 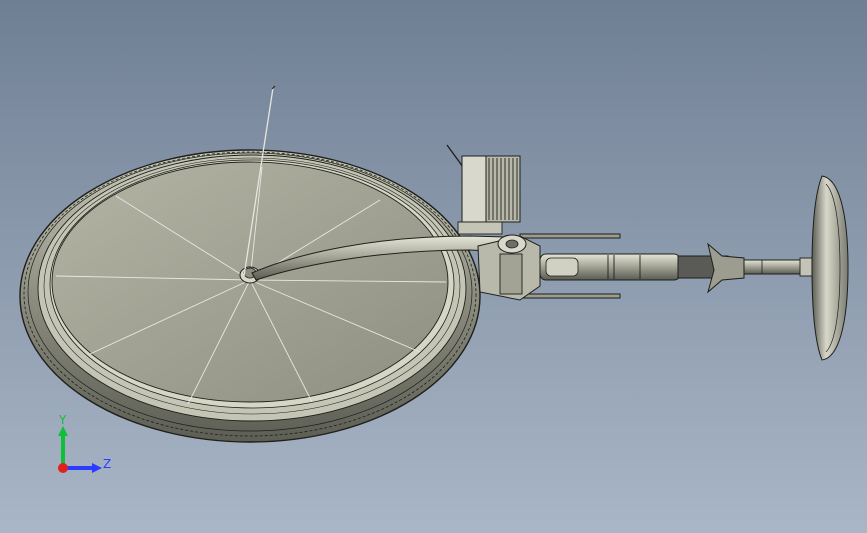 What do you see at coordinates (63, 420) in the screenshot?
I see `y-axis-label: Y` at bounding box center [63, 420].